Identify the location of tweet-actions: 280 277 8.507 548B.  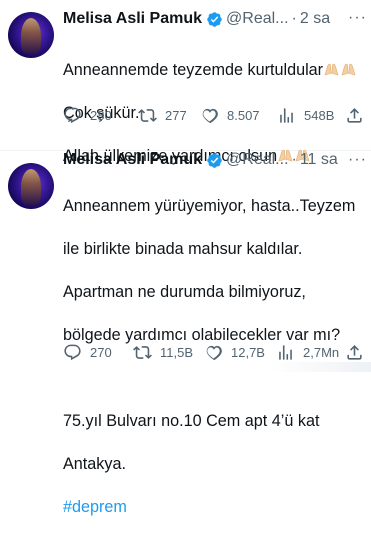
(214, 116).